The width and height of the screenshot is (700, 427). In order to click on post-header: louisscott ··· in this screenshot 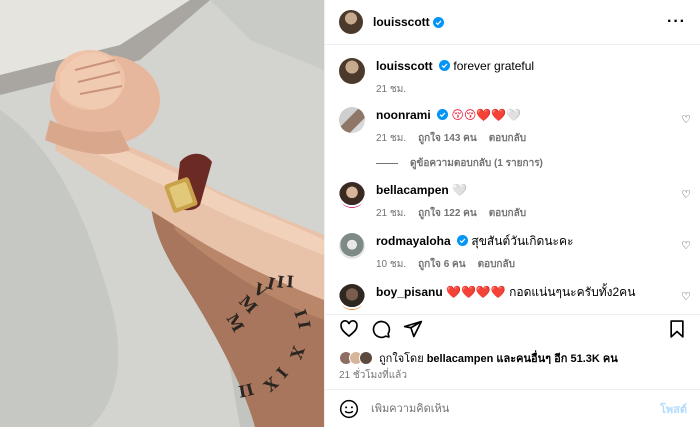, I will do `click(512, 22)`.